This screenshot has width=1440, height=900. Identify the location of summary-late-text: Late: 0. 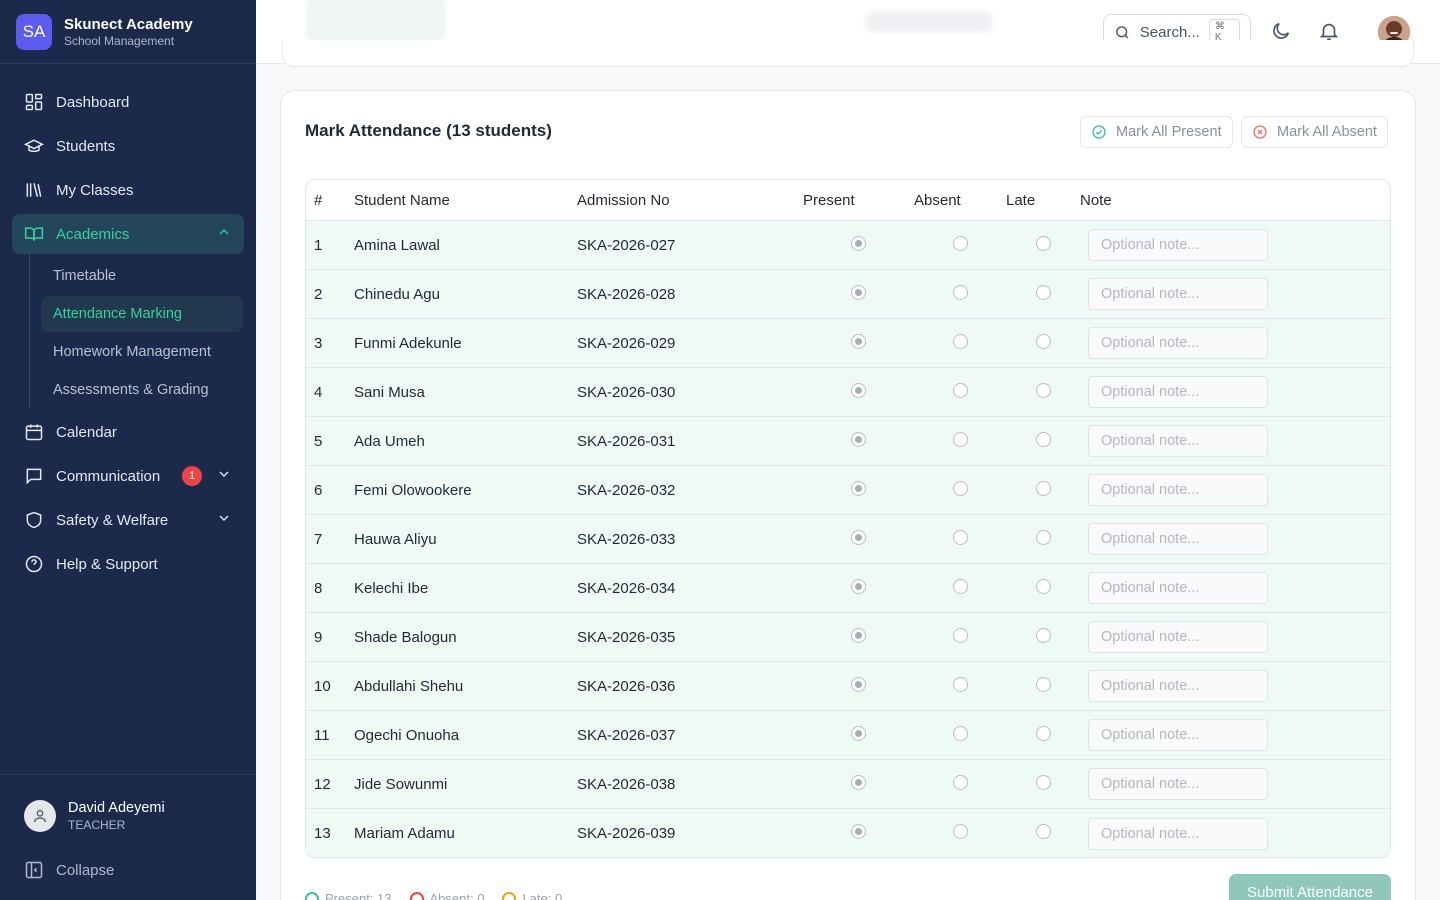
(542, 895).